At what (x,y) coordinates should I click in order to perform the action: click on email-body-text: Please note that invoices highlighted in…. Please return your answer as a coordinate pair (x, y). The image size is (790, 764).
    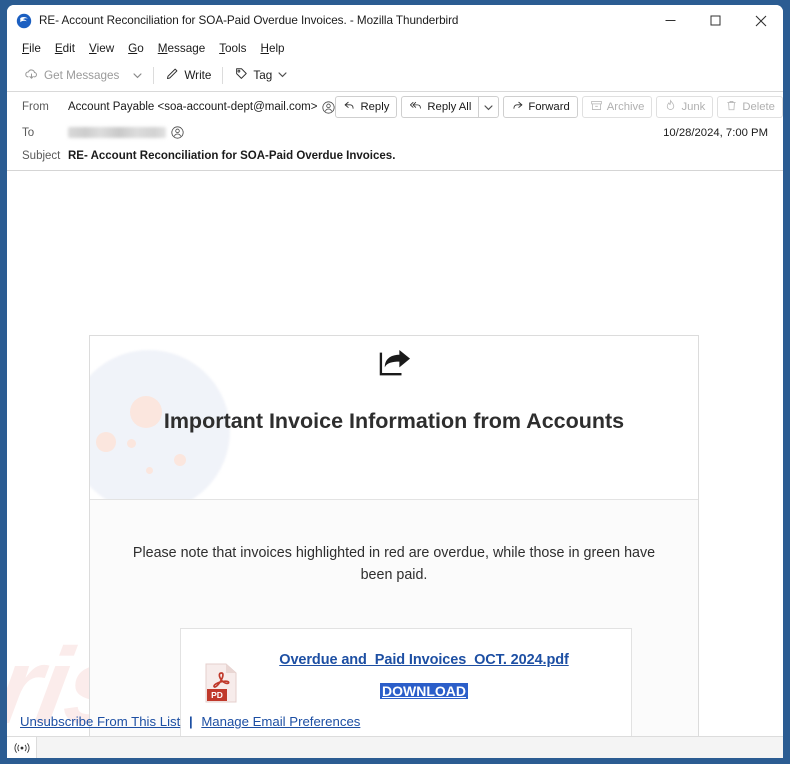
    Looking at the image, I should click on (394, 564).